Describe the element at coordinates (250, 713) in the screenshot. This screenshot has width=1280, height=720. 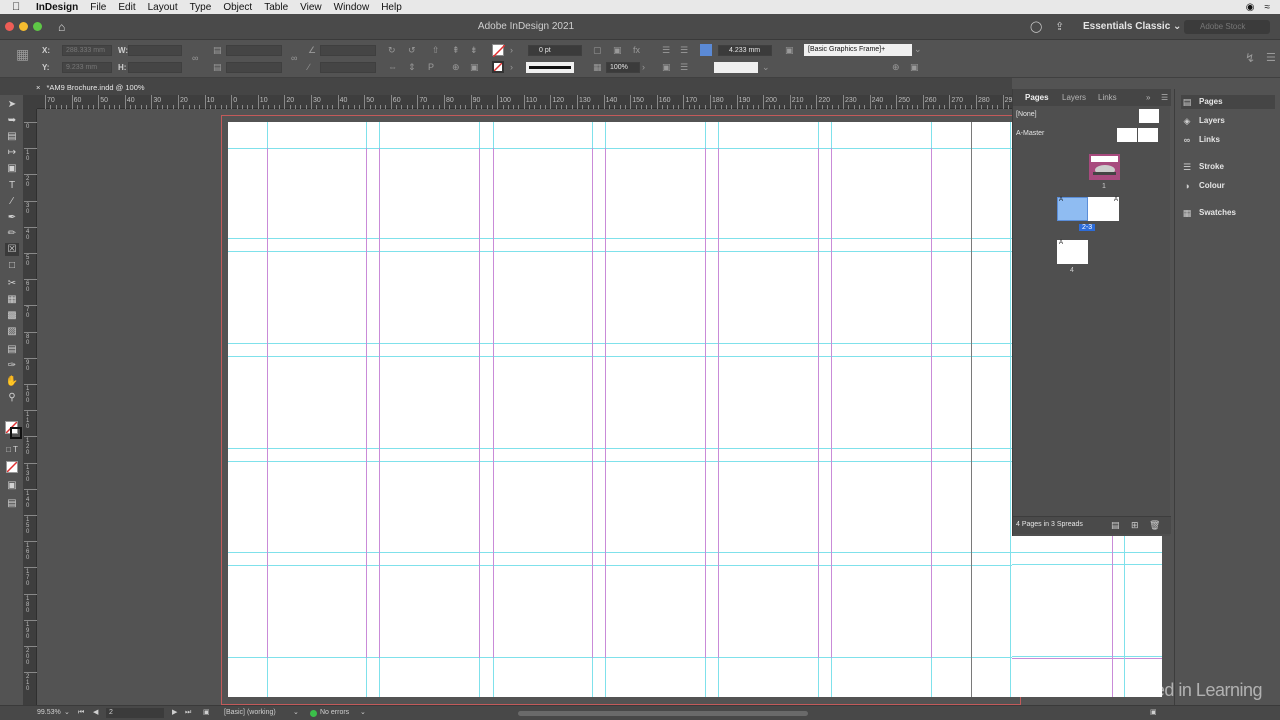
I see `preflight-profile: [Basic] (working)` at that location.